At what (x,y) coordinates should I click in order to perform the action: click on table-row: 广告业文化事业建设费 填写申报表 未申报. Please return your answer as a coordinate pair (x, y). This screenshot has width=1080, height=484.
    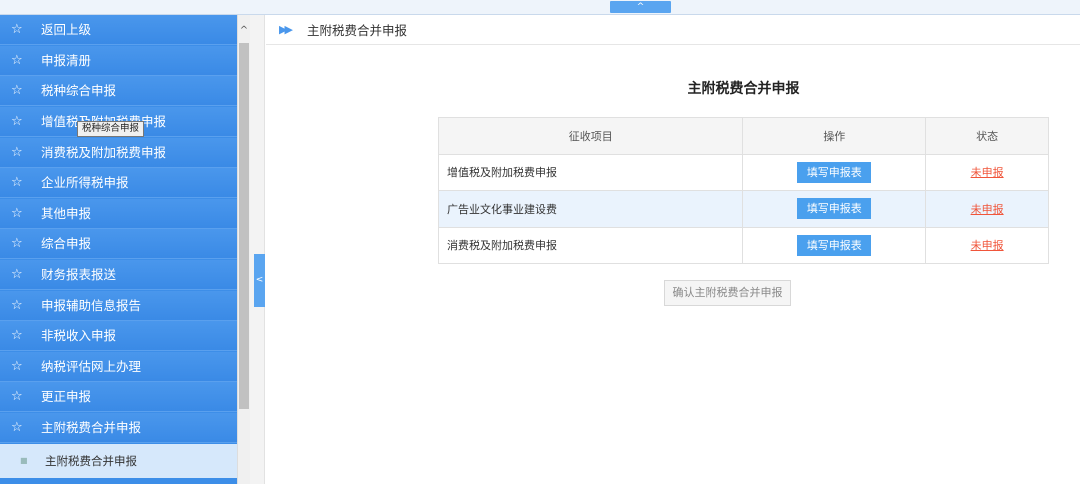
    Looking at the image, I should click on (743, 209).